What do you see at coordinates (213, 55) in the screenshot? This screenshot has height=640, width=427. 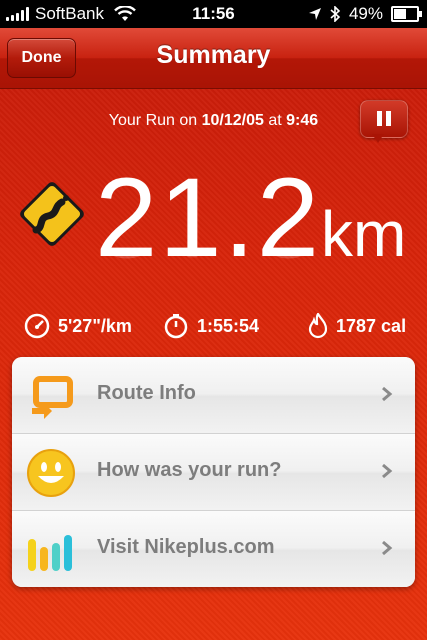 I see `page-title: Summary` at bounding box center [213, 55].